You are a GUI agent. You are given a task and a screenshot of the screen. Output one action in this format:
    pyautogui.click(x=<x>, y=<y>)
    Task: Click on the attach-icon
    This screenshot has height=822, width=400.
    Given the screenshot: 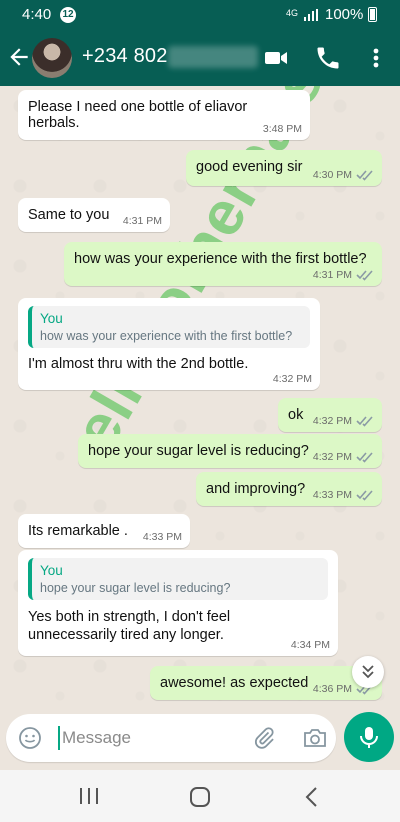 What is the action you would take?
    pyautogui.click(x=264, y=738)
    